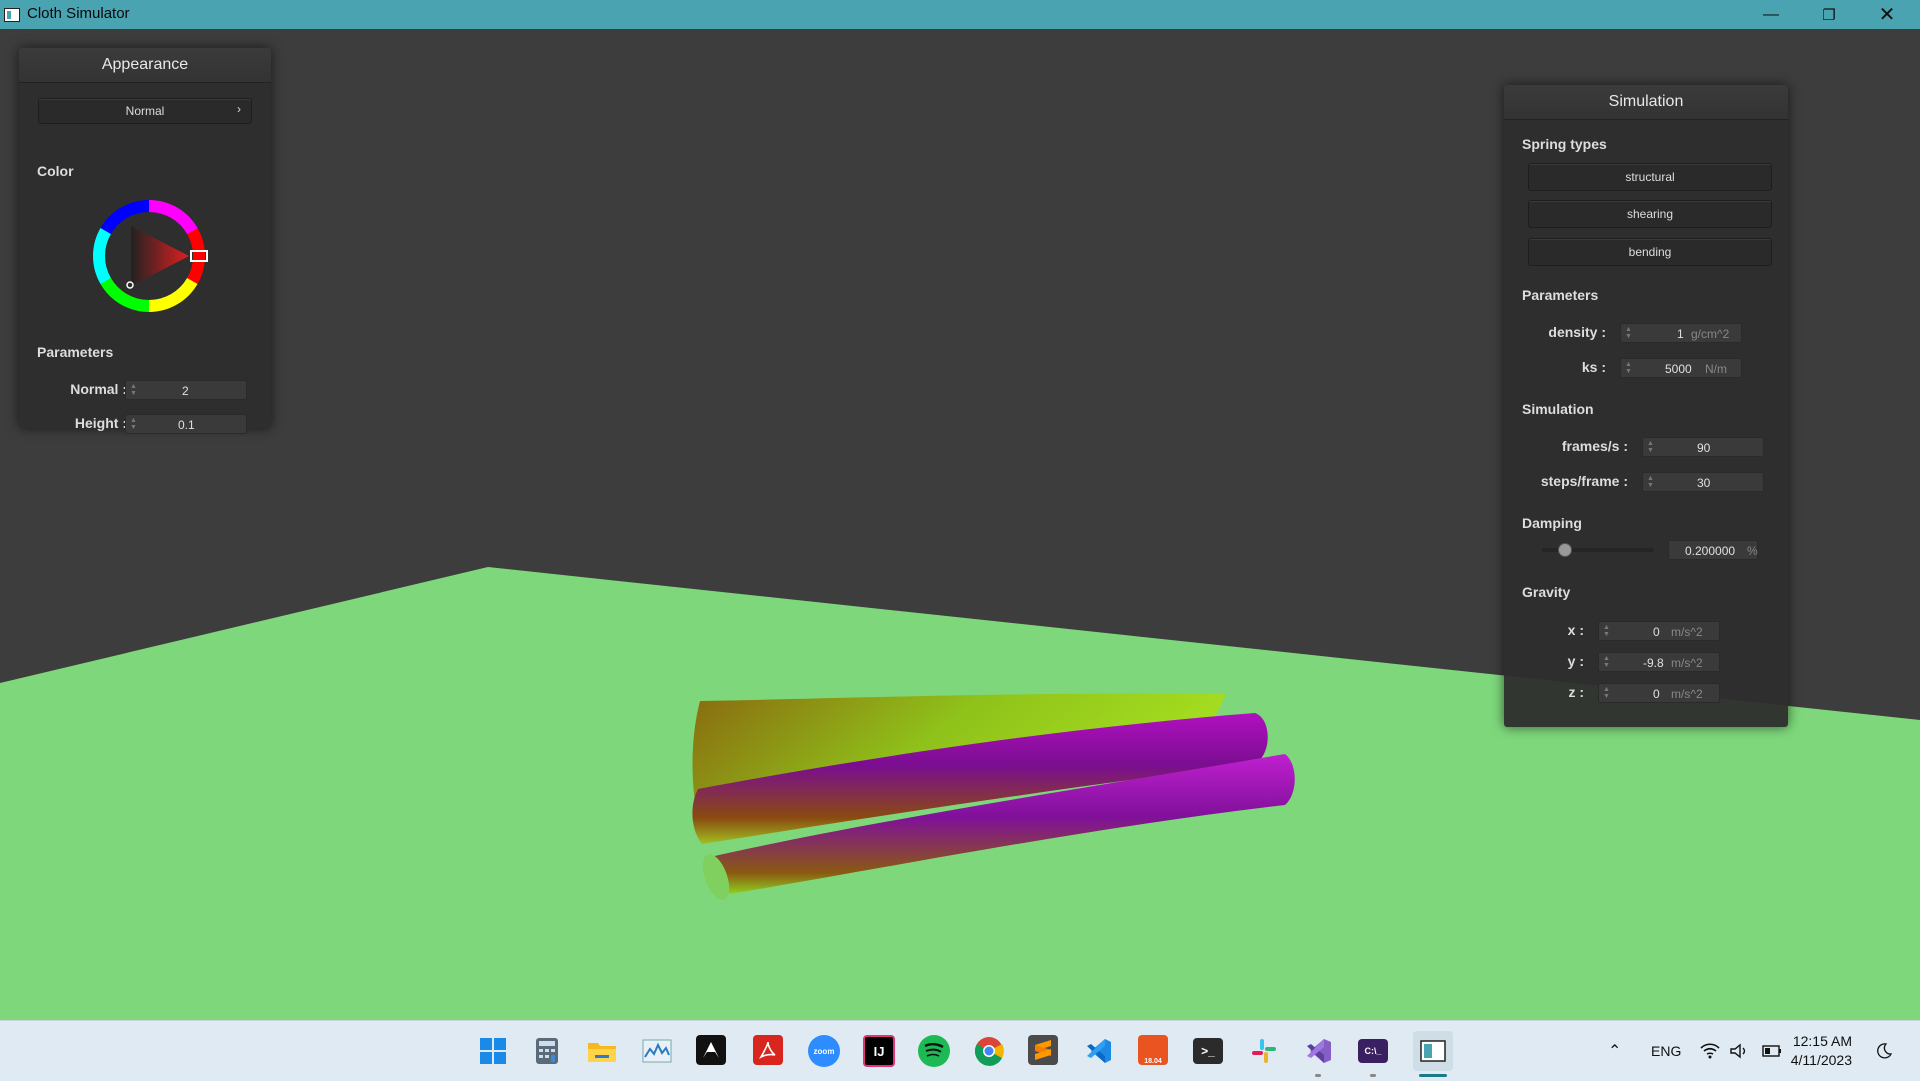 The width and height of the screenshot is (1920, 1081). I want to click on window-title: Cloth Simulator, so click(78, 13).